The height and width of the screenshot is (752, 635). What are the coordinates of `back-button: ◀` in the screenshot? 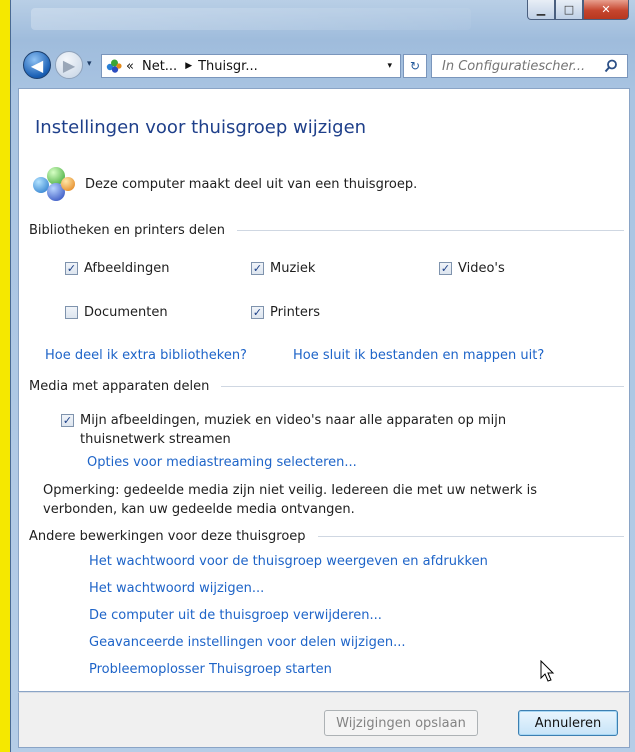 It's located at (37, 65).